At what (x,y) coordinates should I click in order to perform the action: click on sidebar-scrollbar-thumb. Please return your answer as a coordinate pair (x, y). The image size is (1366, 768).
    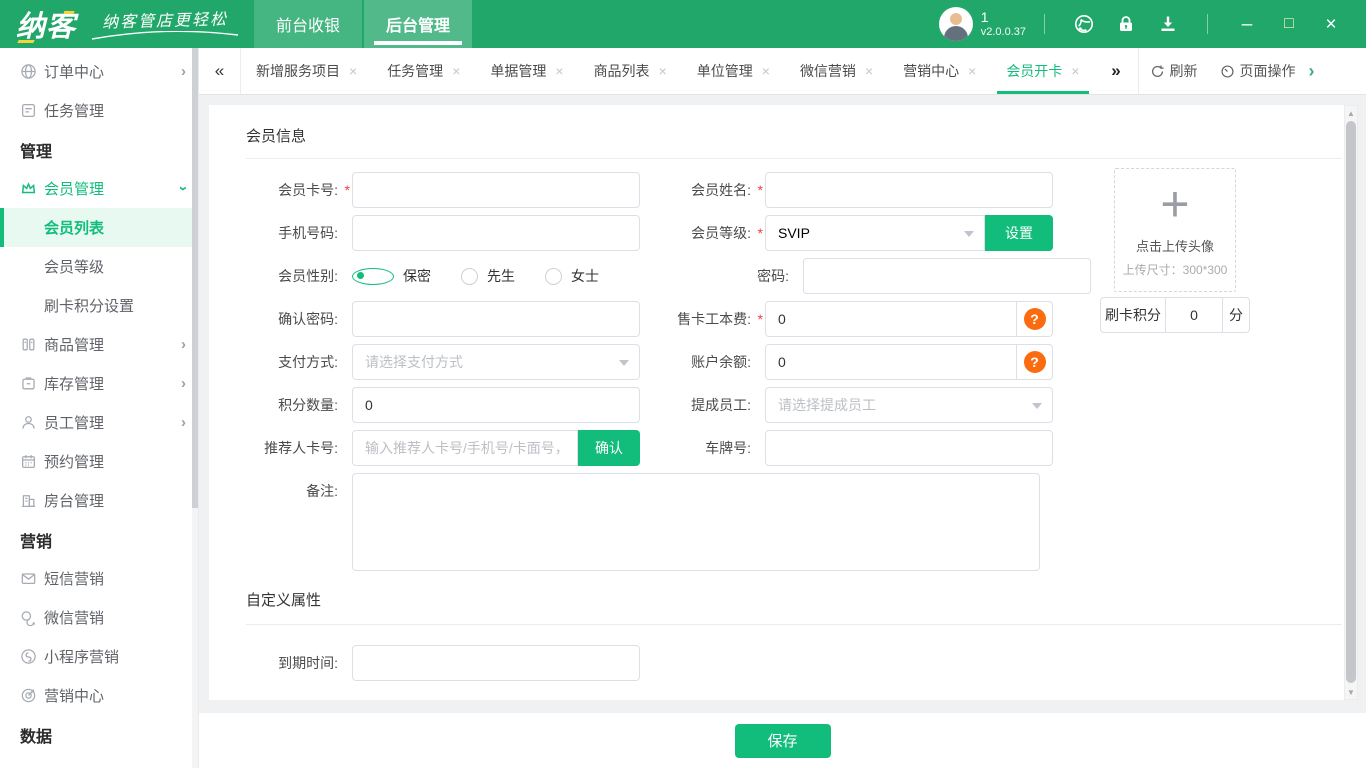
    Looking at the image, I should click on (195, 278).